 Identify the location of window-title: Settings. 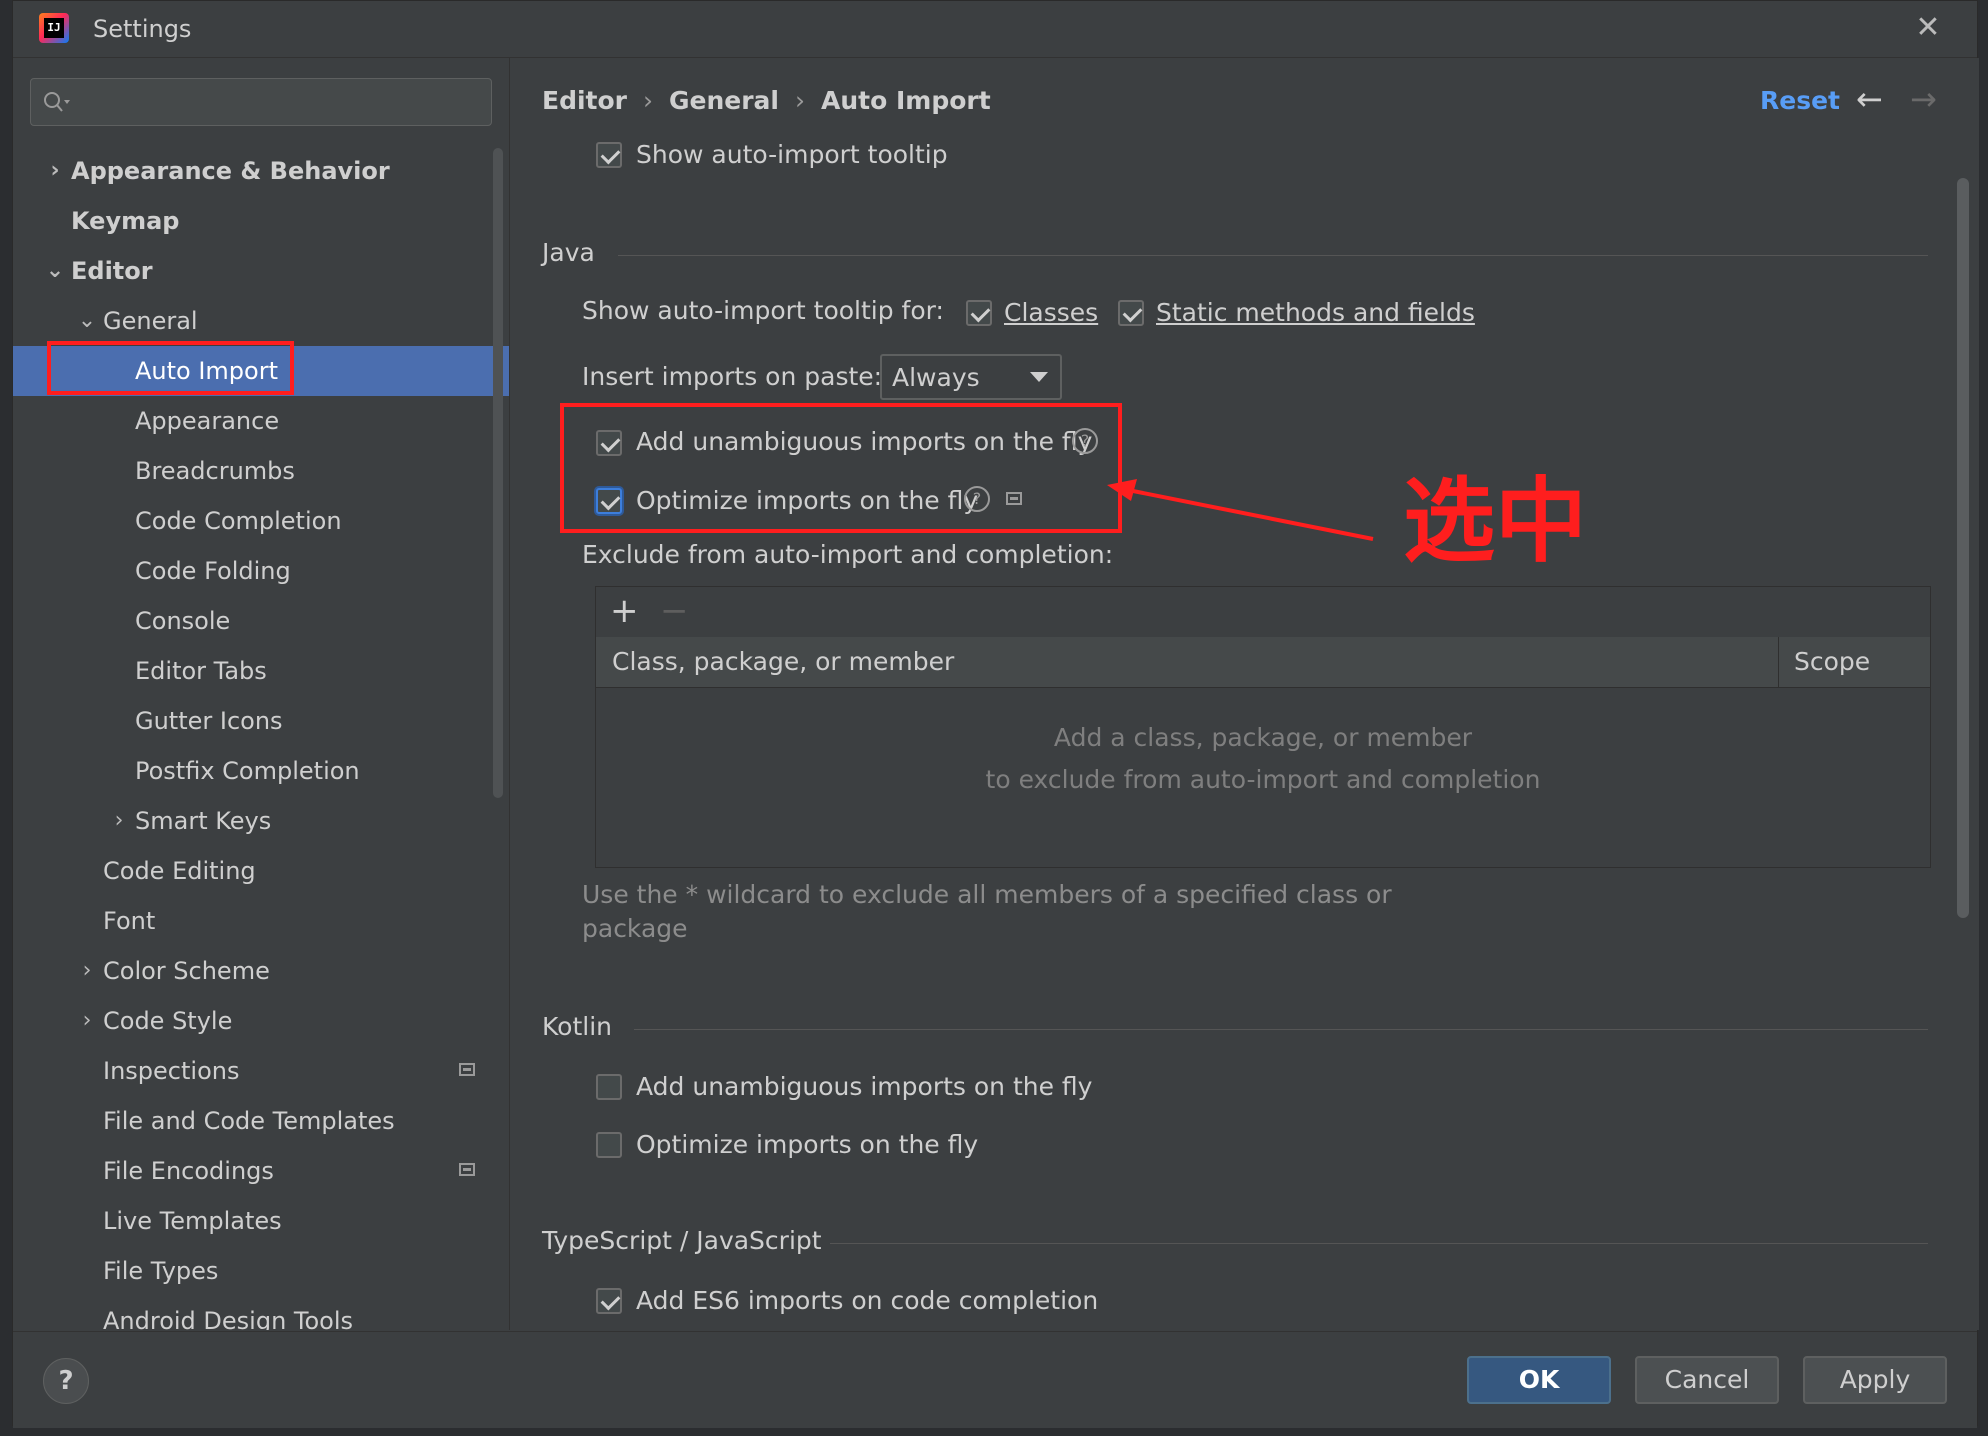
(142, 29).